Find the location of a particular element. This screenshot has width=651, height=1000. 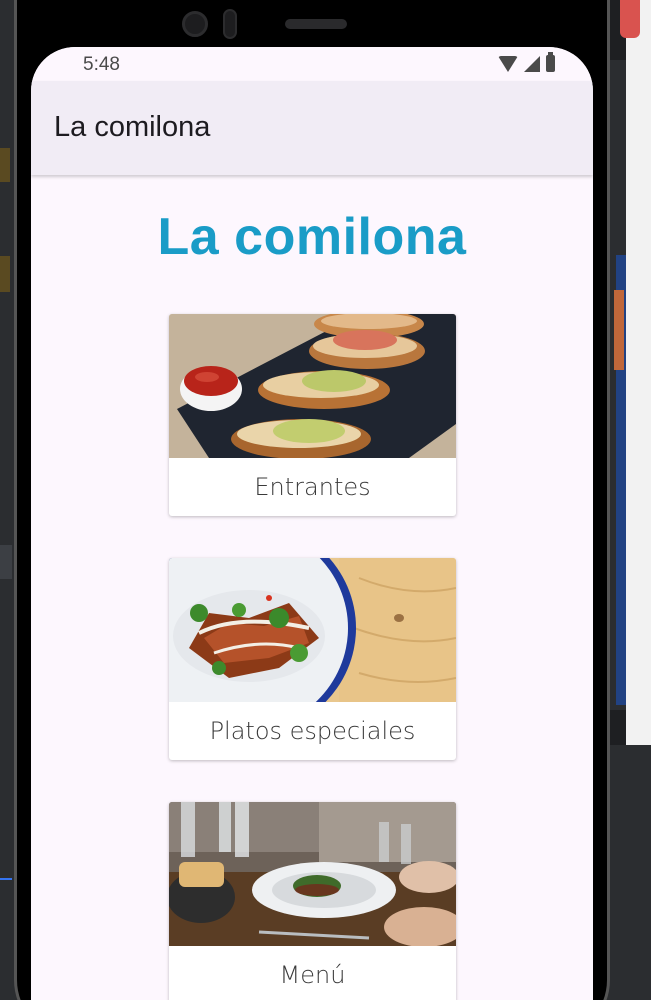

plated-dish-photo is located at coordinates (312, 630).